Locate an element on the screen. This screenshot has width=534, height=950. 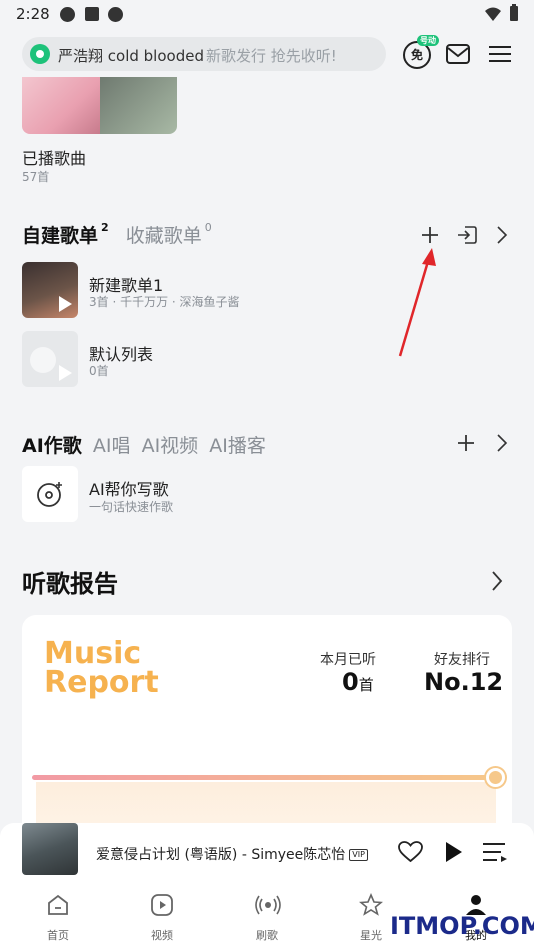
listened-value: 0首 is located at coordinates (358, 682).